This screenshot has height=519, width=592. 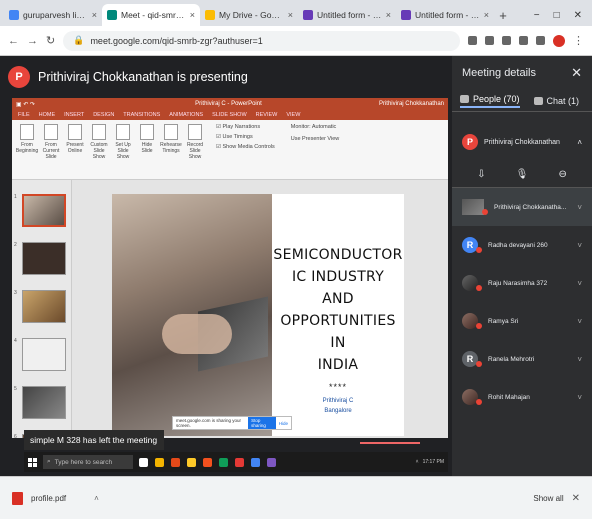 I want to click on chat-icon, so click(x=538, y=100).